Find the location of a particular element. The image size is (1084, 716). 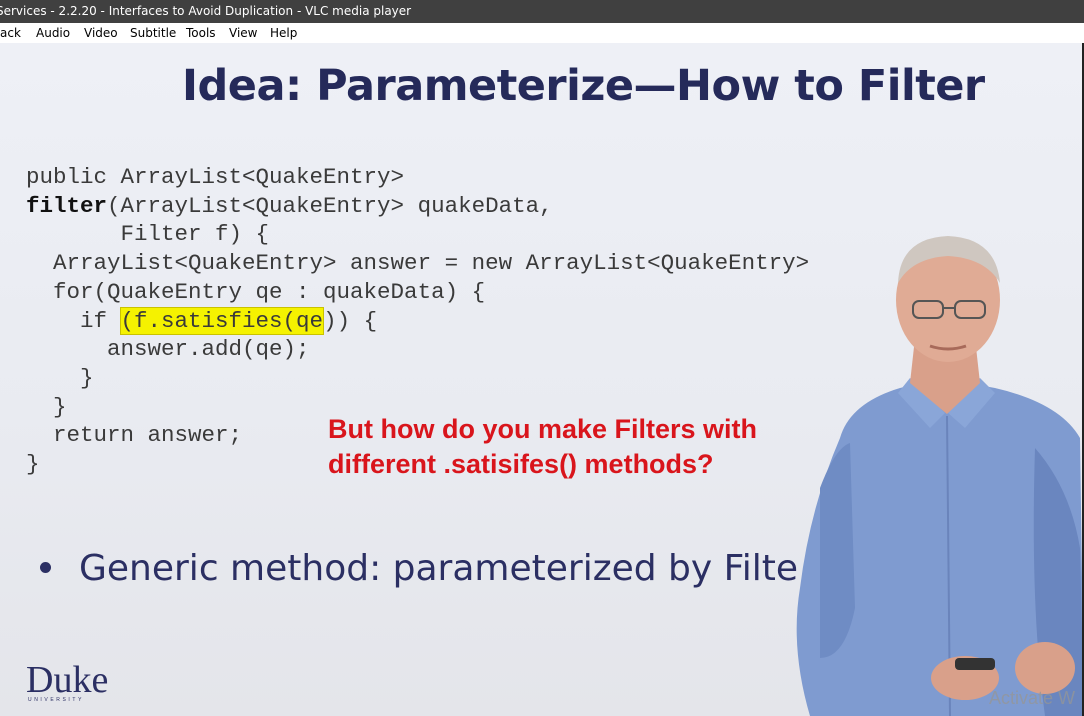

code-line: for(QuakeEntry qe : quakeData) { is located at coordinates (256, 291).